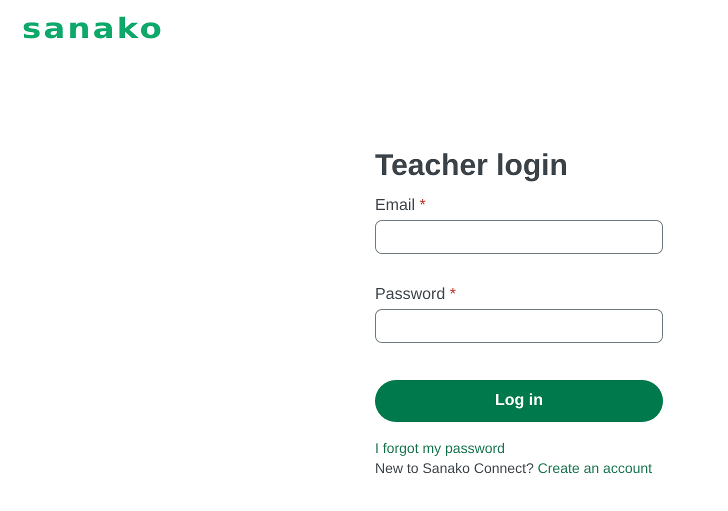  I want to click on login-button: Log in, so click(519, 401).